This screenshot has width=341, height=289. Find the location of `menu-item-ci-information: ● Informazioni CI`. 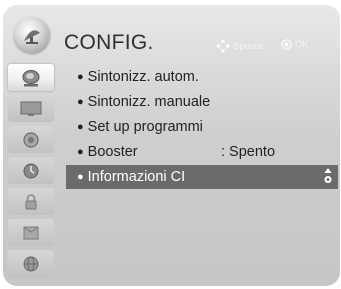

menu-item-ci-information: ● Informazioni CI is located at coordinates (202, 177).